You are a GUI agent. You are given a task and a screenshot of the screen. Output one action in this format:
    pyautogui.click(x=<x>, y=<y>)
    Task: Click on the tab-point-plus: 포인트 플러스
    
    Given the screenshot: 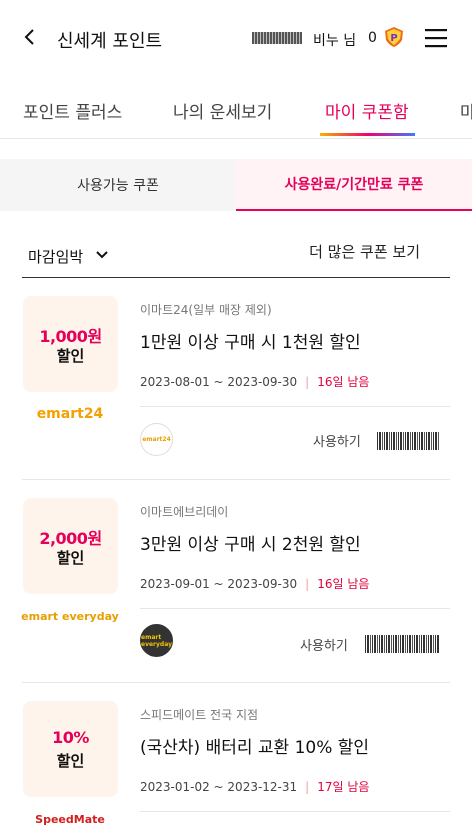 What is the action you would take?
    pyautogui.click(x=72, y=110)
    